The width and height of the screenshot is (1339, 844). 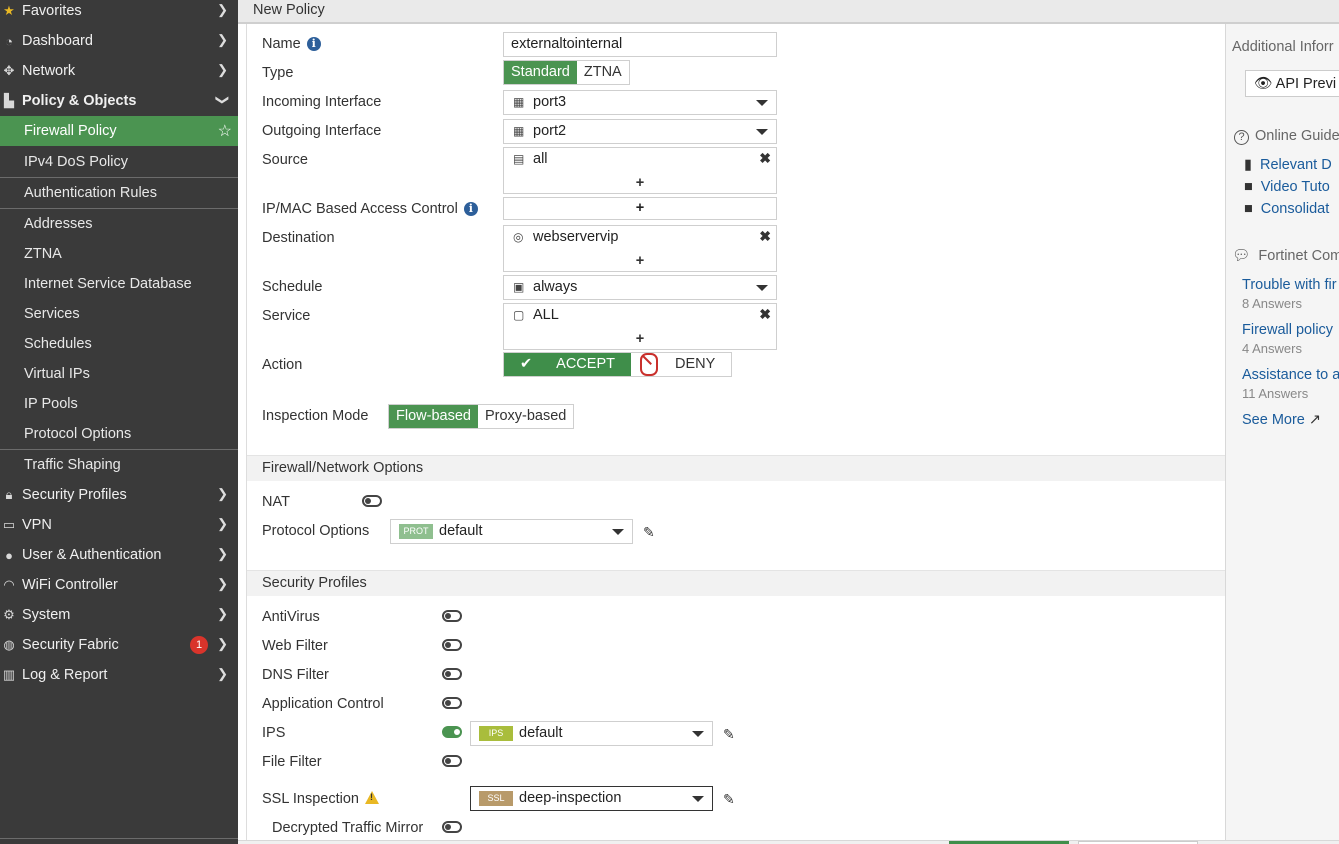 I want to click on sidebar-sub-label: IP Pools, so click(x=51, y=404).